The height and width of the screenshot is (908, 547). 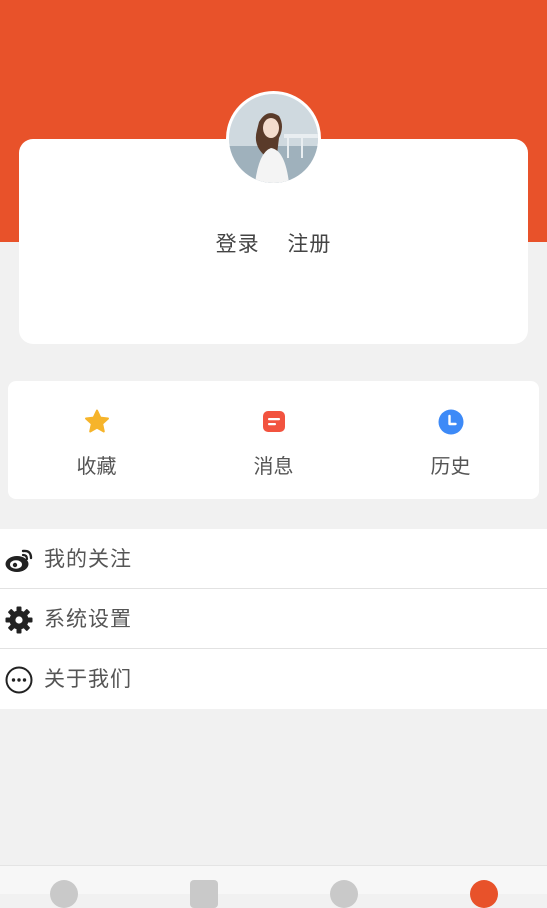 What do you see at coordinates (96, 466) in the screenshot?
I see `quick-action-label: 收藏` at bounding box center [96, 466].